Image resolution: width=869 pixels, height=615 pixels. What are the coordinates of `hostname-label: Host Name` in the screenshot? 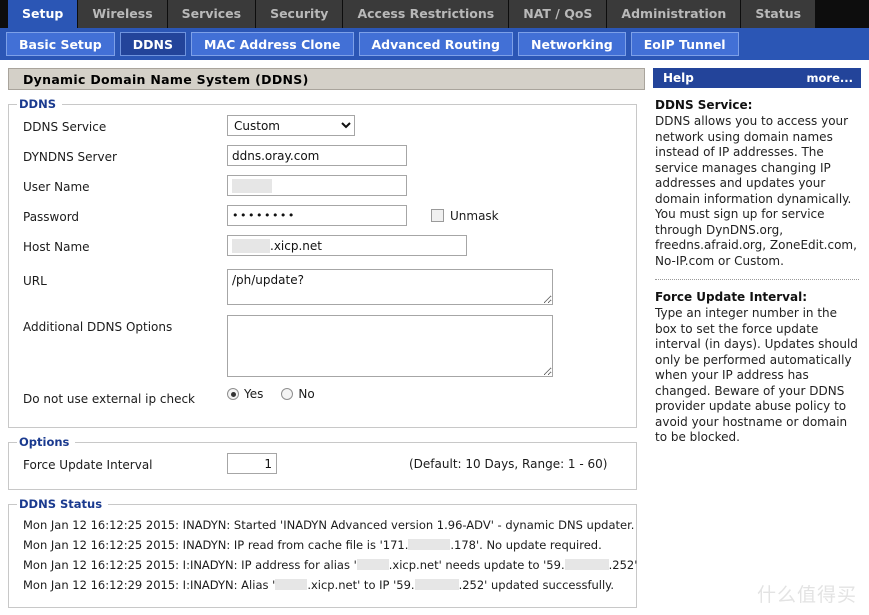 It's located at (56, 247).